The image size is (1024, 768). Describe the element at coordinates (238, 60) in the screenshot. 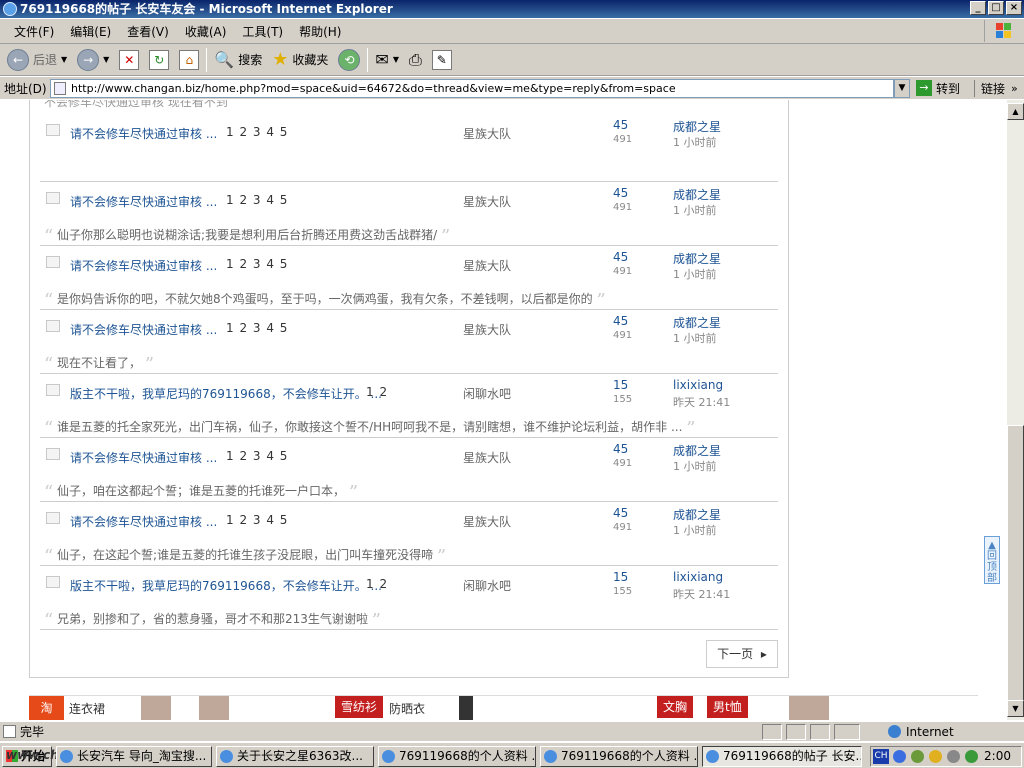

I see `search-button: 🔍 搜索` at that location.